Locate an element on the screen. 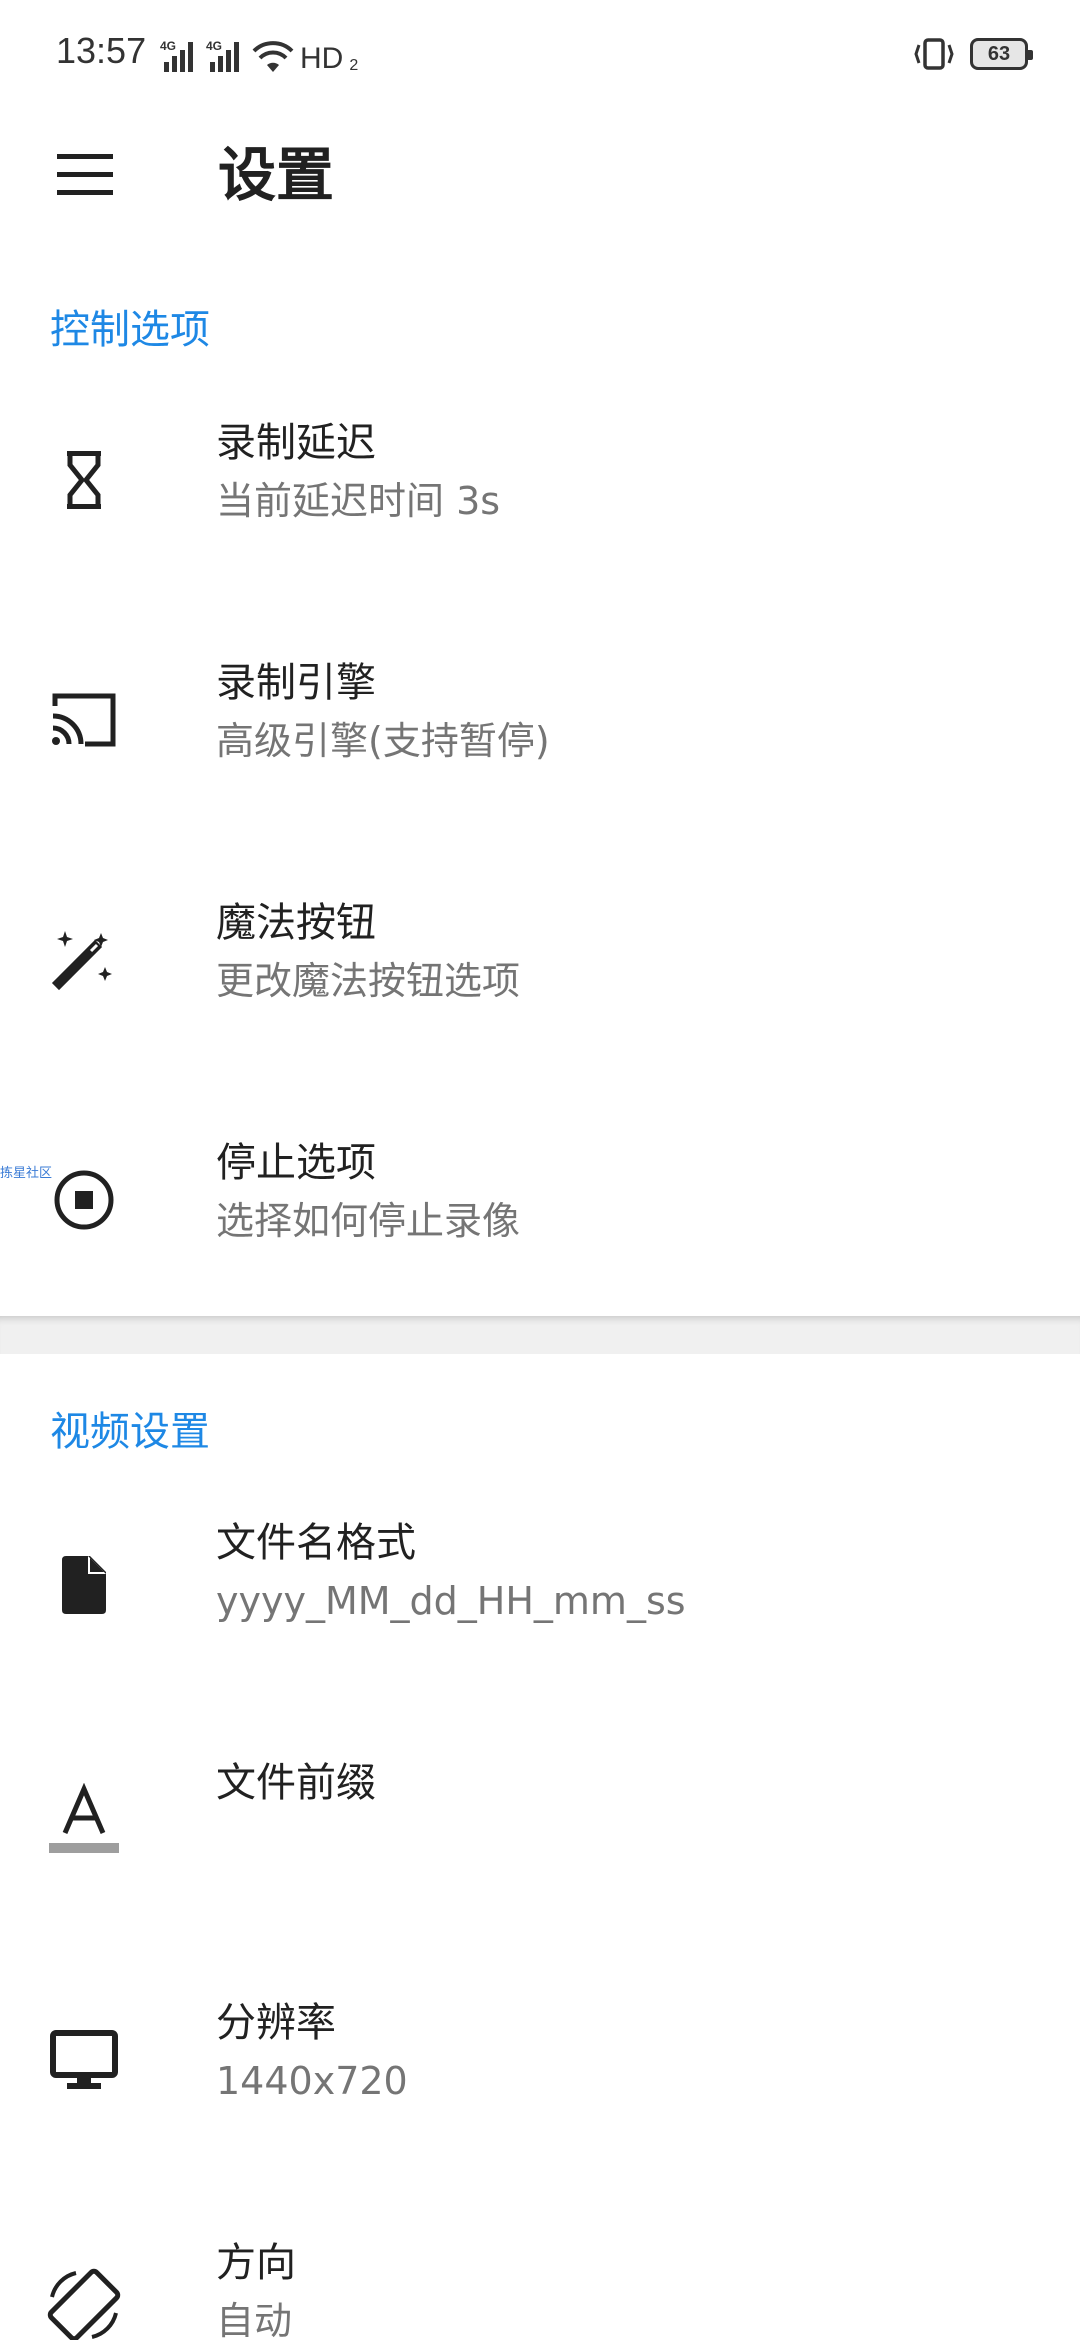 The width and height of the screenshot is (1080, 2340). battery-level: 63 is located at coordinates (999, 53).